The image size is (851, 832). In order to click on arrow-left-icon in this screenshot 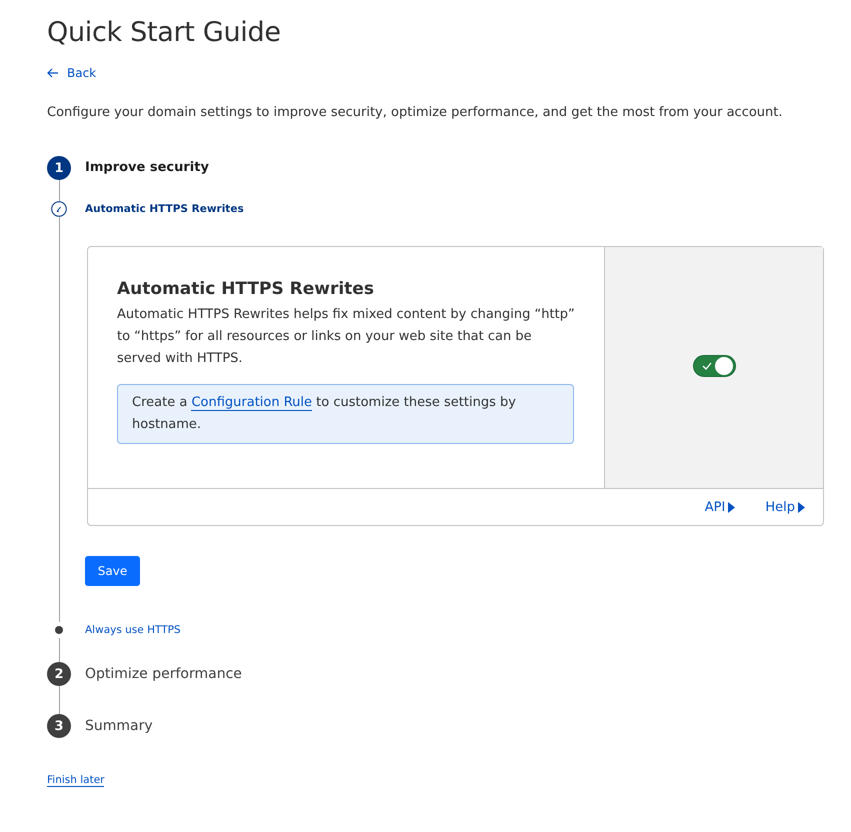, I will do `click(53, 73)`.